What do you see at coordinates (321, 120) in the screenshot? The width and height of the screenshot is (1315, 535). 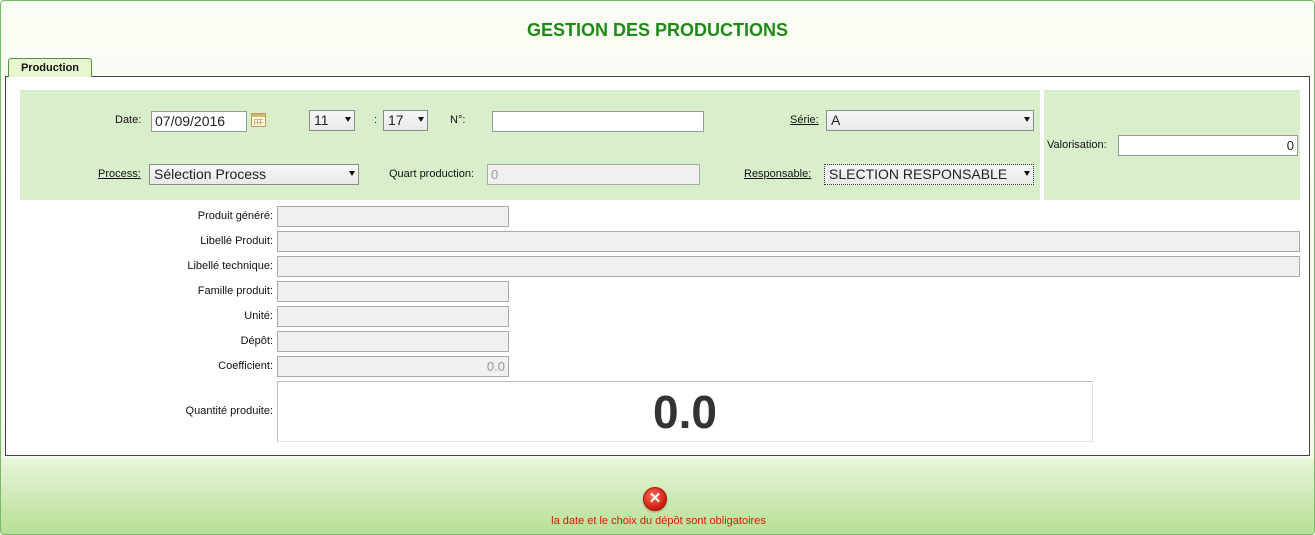 I see `hour-value: 11` at bounding box center [321, 120].